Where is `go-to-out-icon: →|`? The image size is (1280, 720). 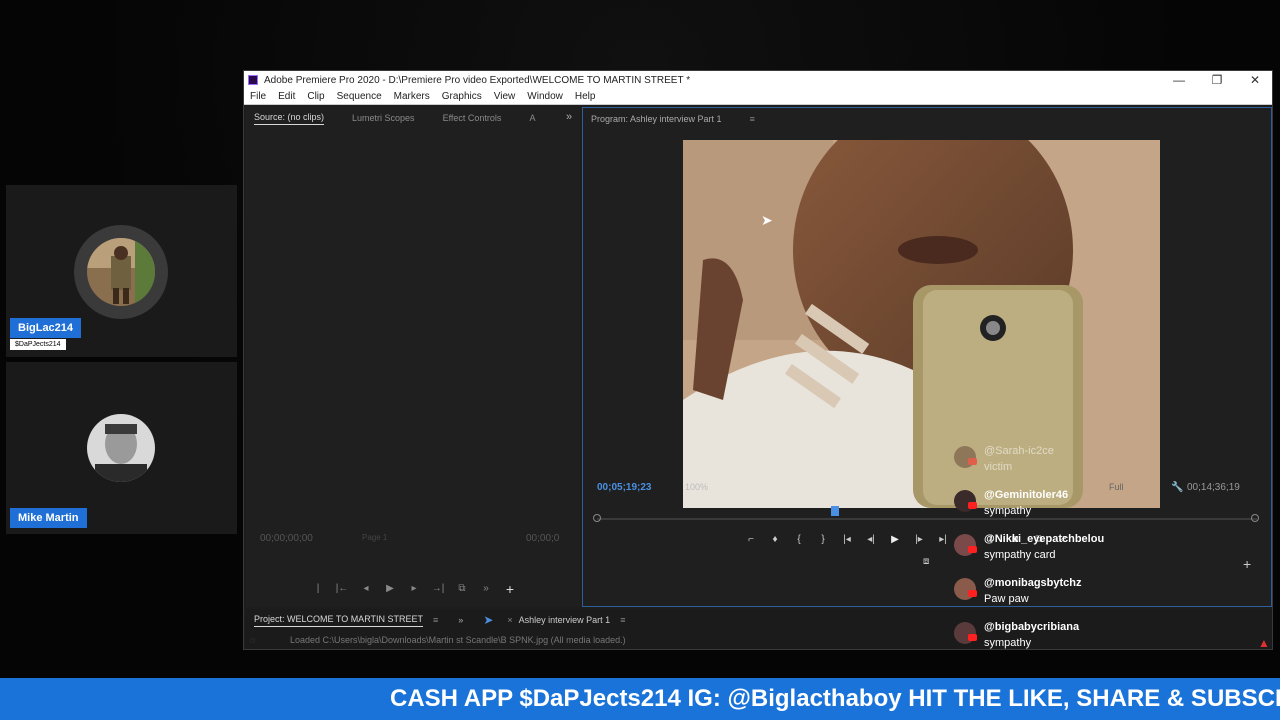
go-to-out-icon: →| is located at coordinates (438, 589).